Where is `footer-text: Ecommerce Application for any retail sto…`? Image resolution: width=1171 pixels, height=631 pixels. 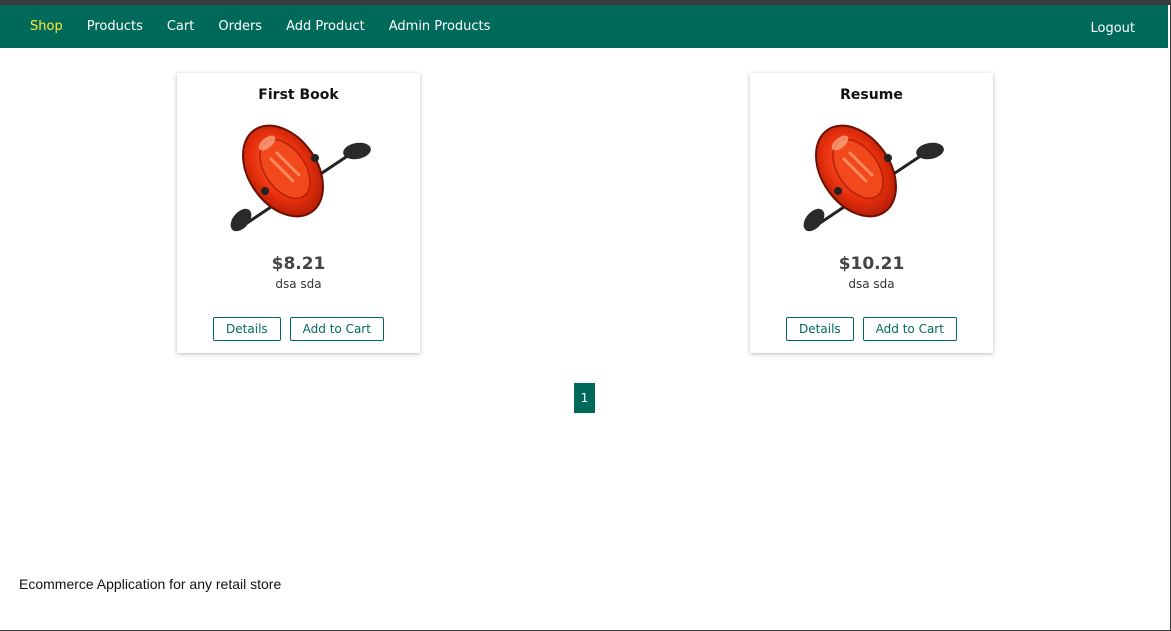 footer-text: Ecommerce Application for any retail sto… is located at coordinates (150, 584).